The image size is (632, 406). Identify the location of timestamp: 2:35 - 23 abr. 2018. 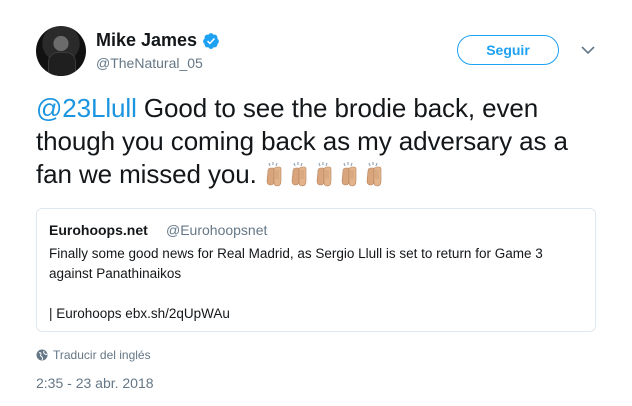
(95, 383).